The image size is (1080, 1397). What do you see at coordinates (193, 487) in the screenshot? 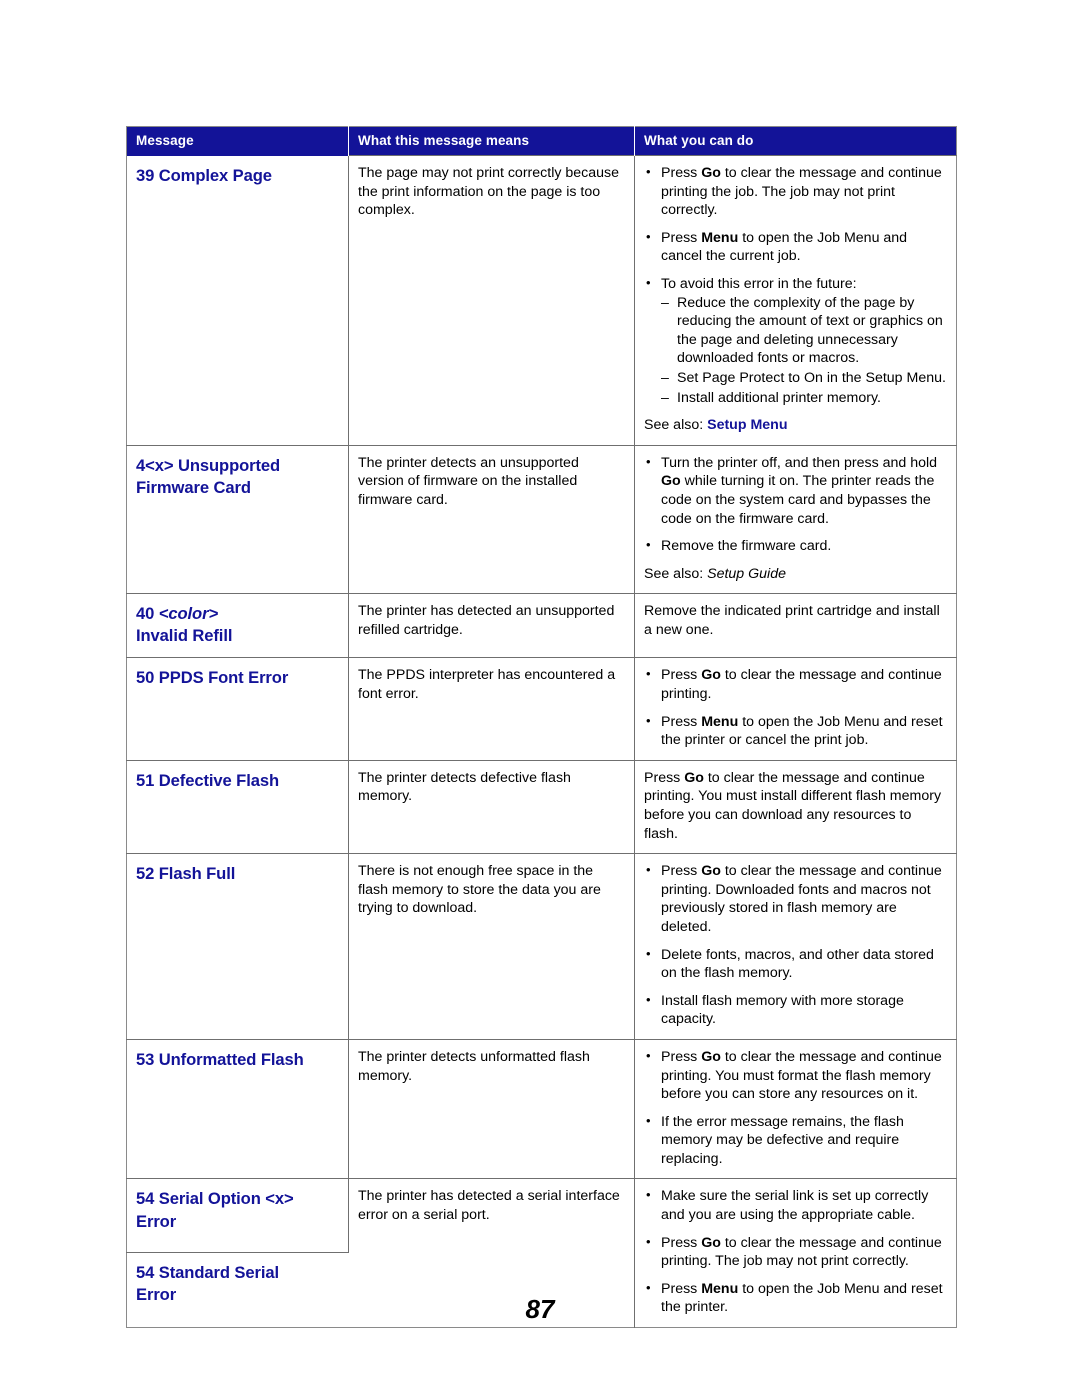
I see `message-title-line2: Firmware Card` at bounding box center [193, 487].